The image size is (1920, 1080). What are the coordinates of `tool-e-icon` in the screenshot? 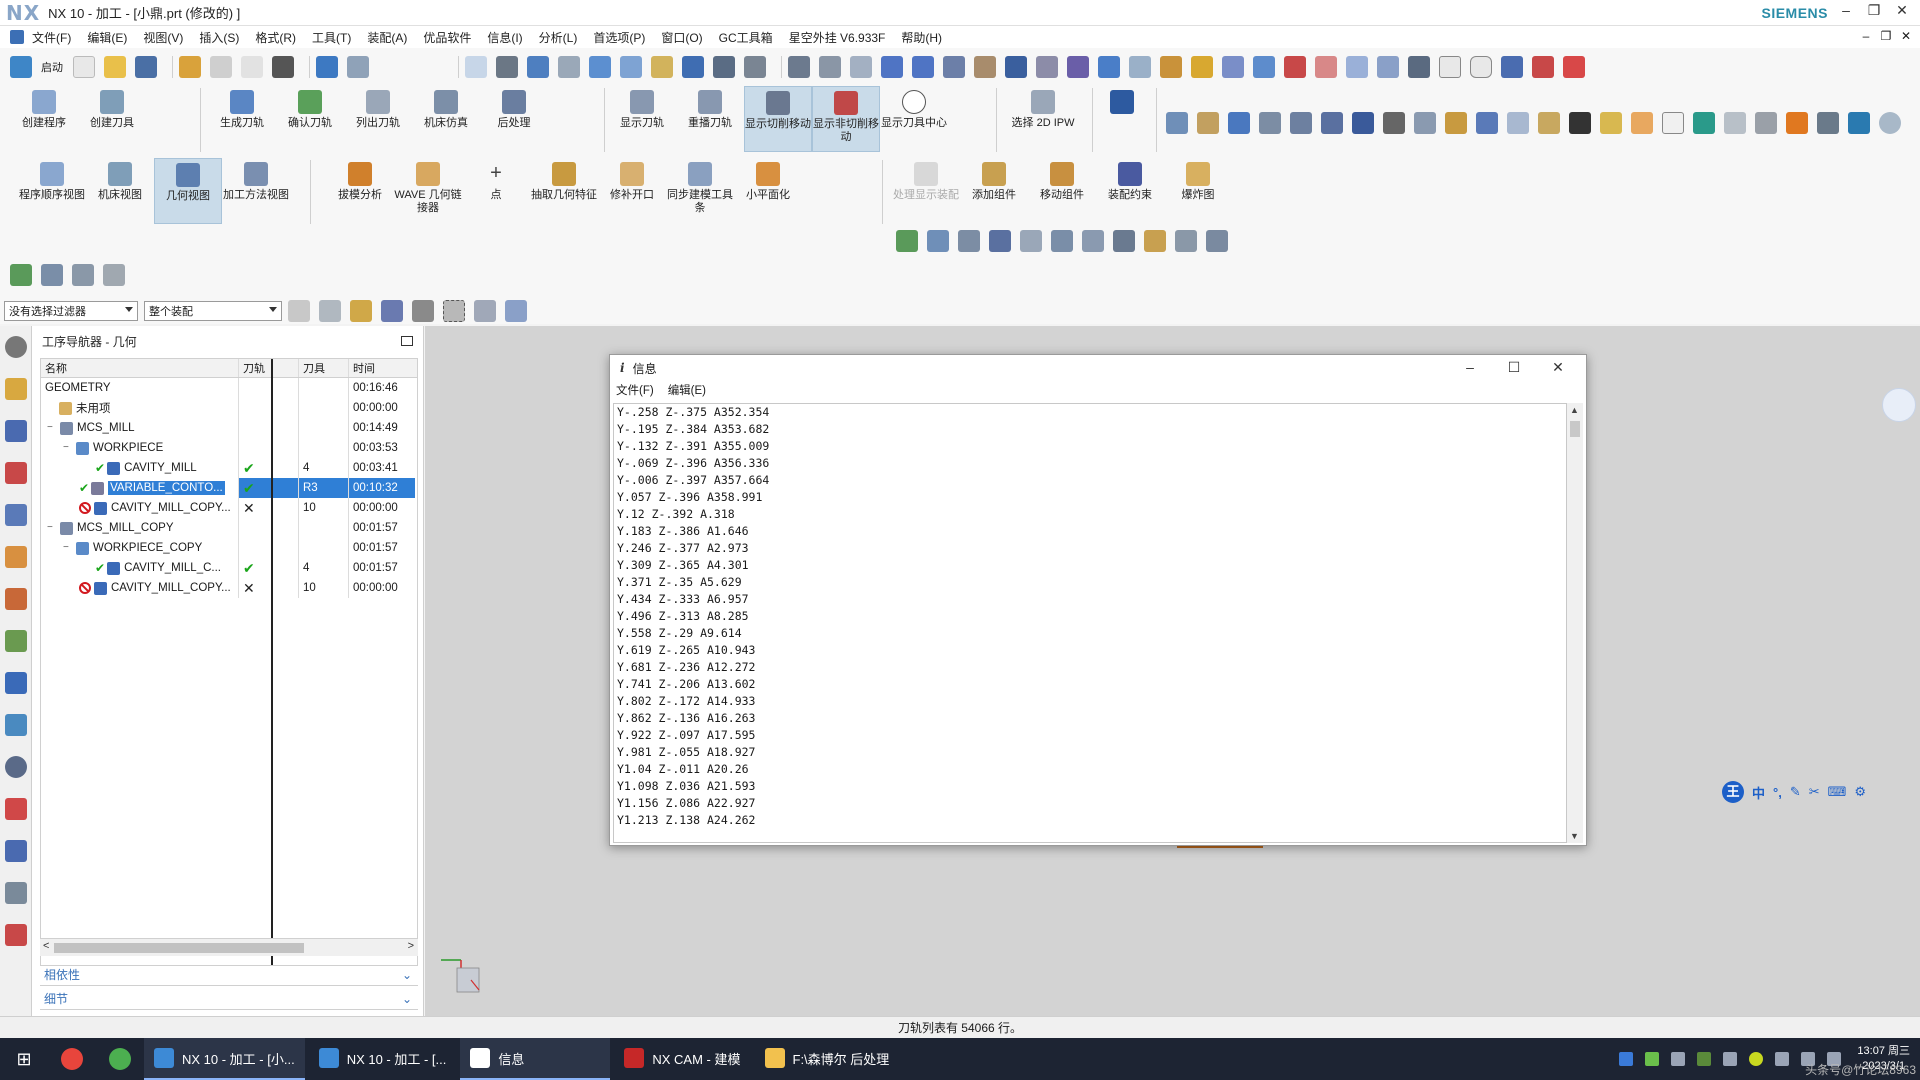 It's located at (985, 67).